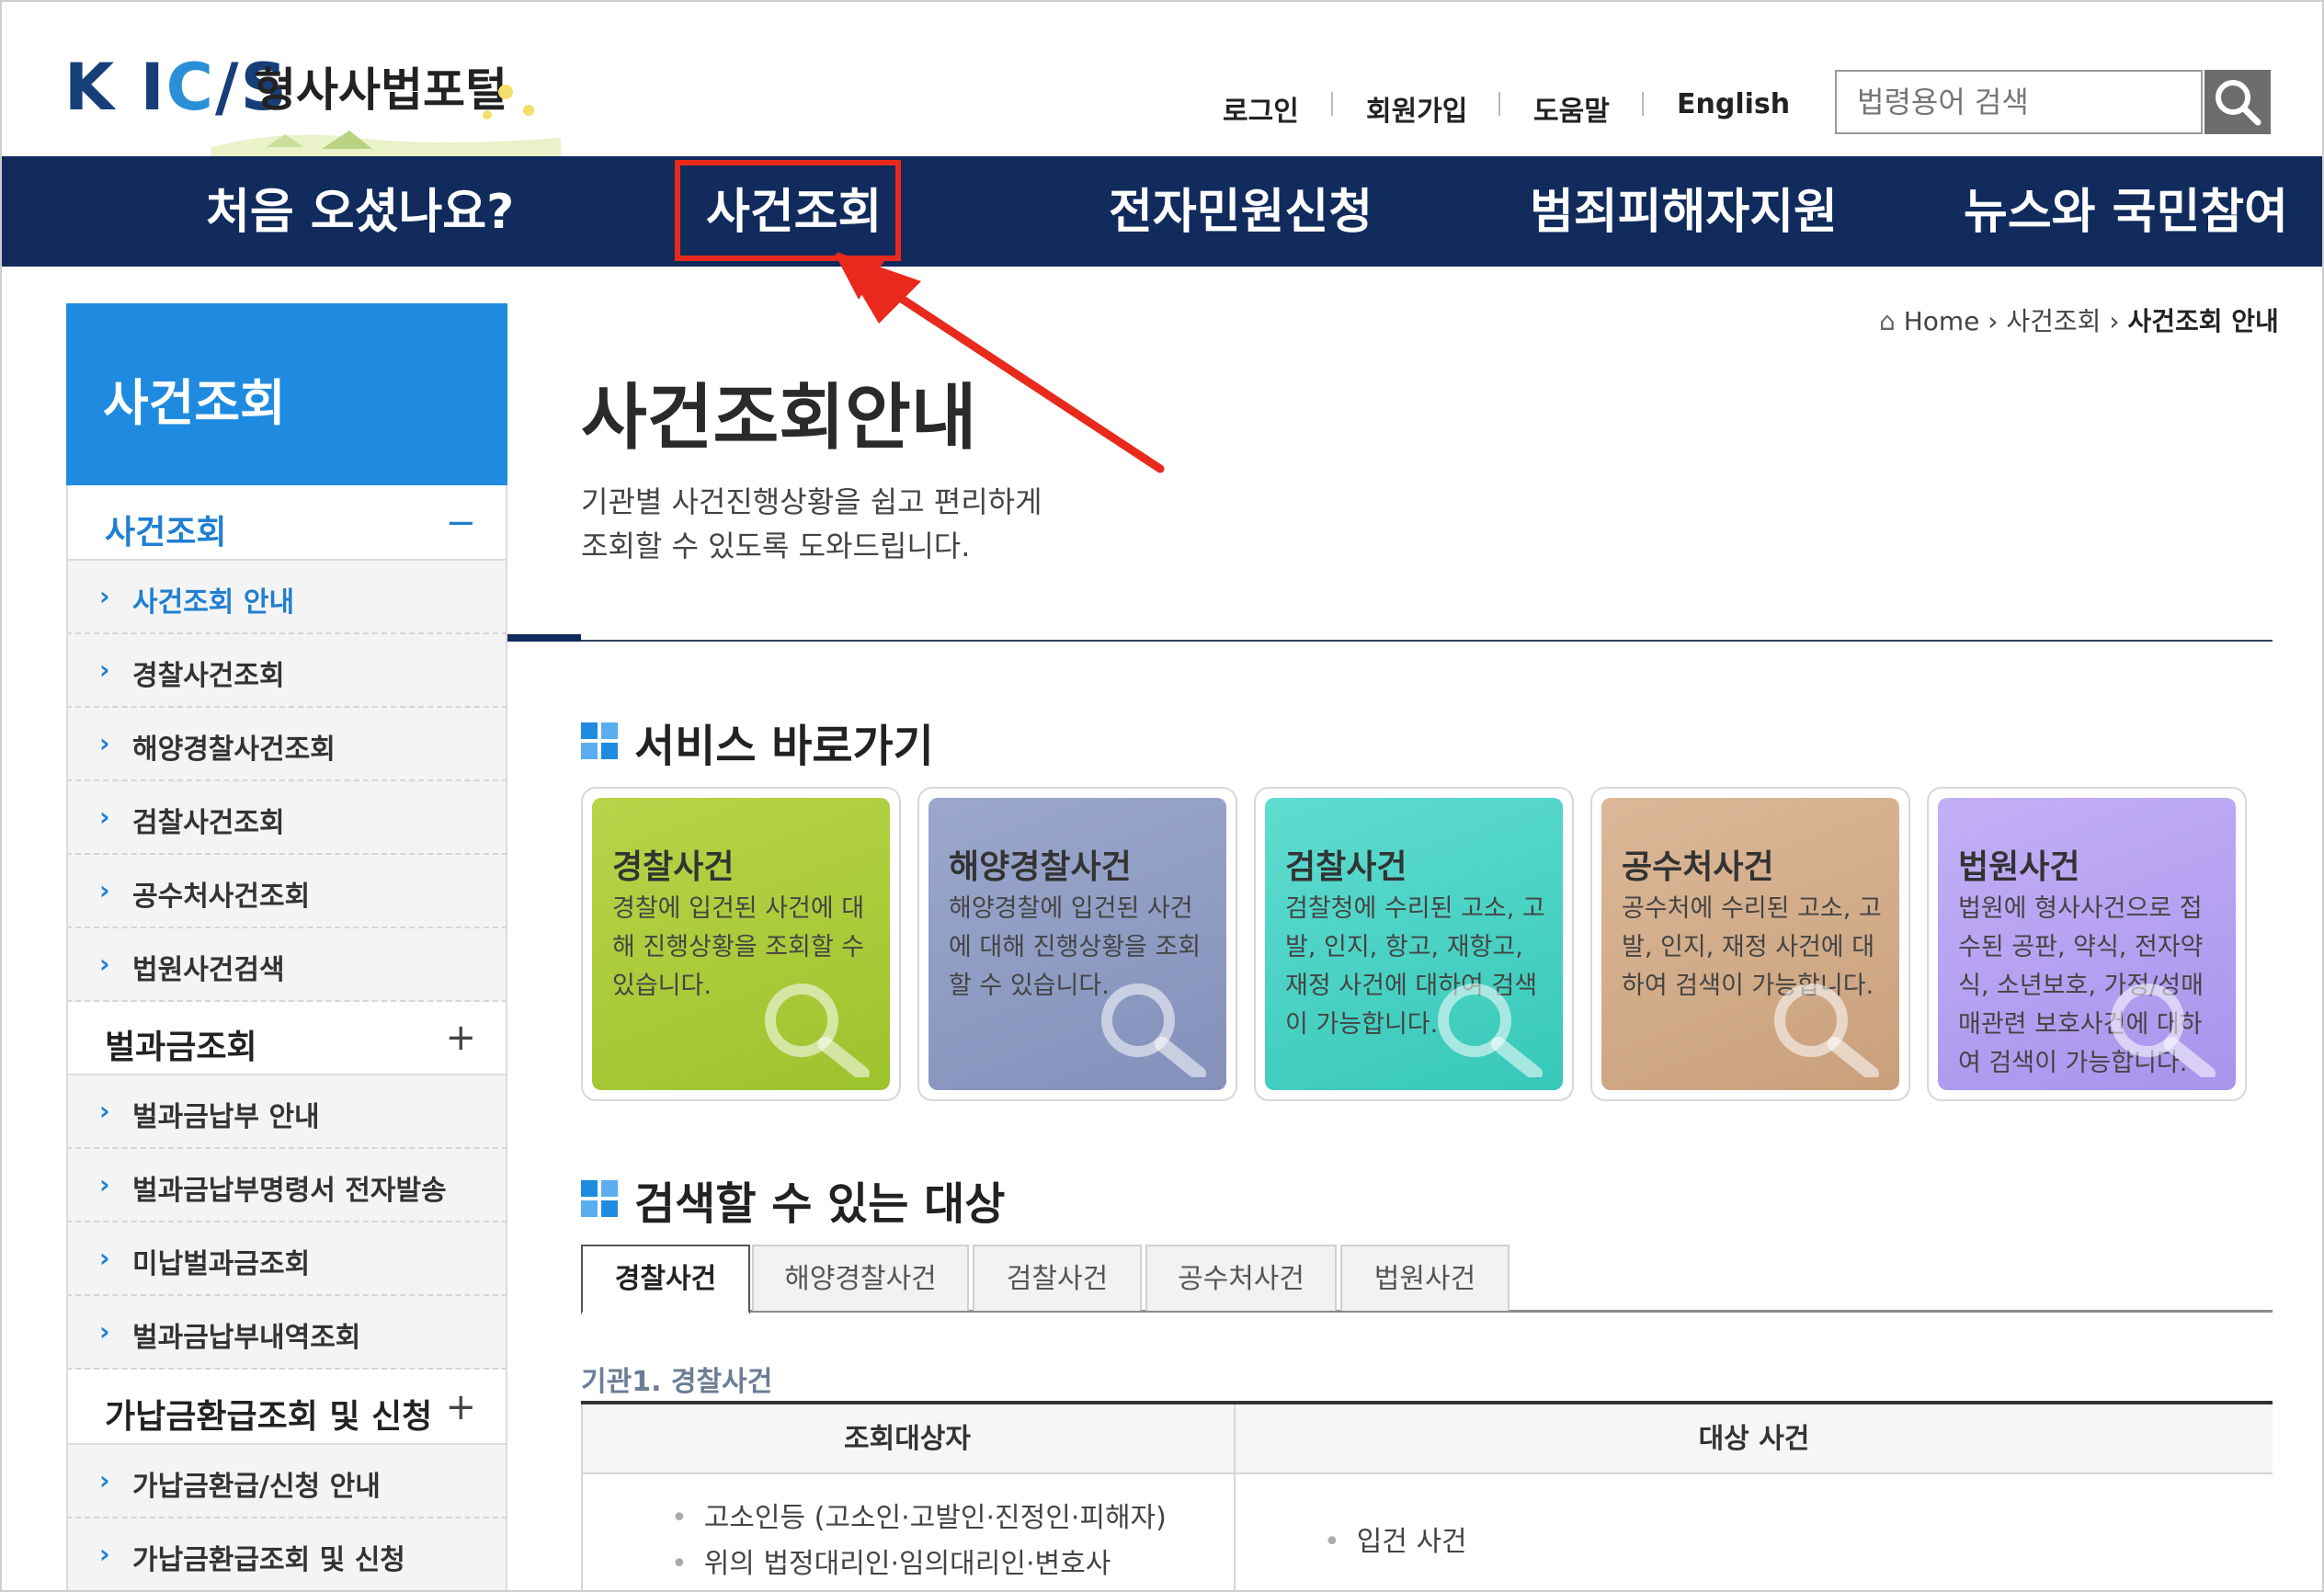  What do you see at coordinates (1390, 641) in the screenshot?
I see `title-divider` at bounding box center [1390, 641].